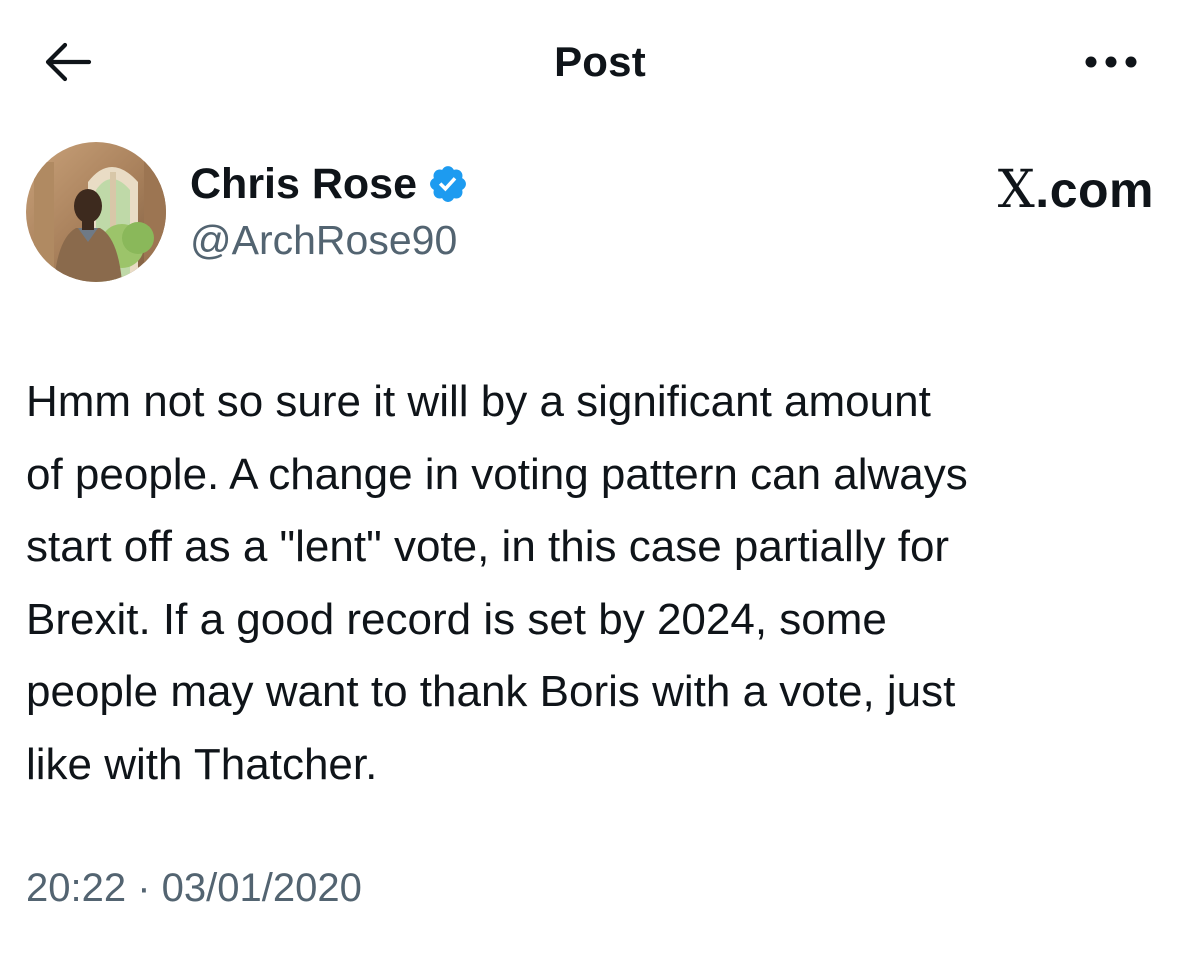  I want to click on author-display-name: Chris Rose, so click(303, 184).